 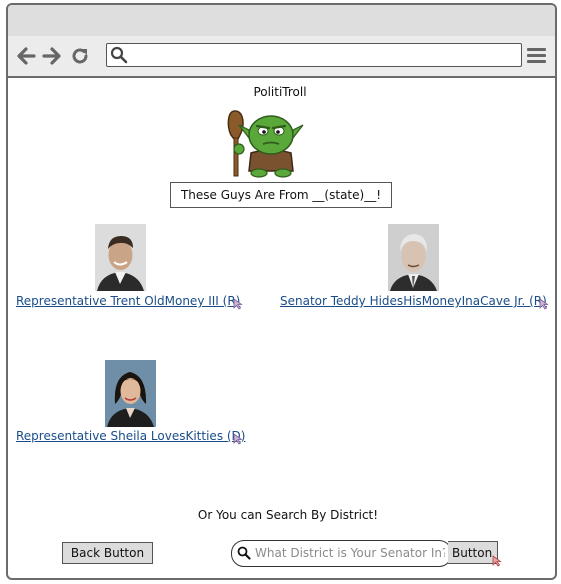 What do you see at coordinates (80, 56) in the screenshot?
I see `reload-icon` at bounding box center [80, 56].